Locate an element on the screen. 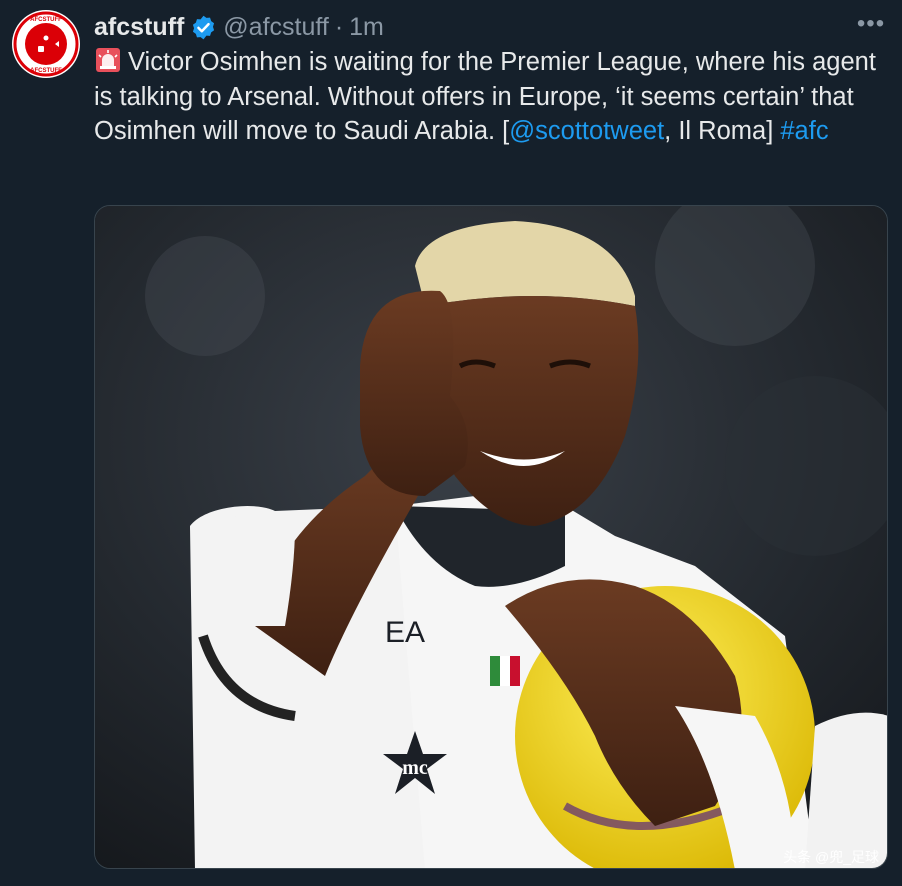 This screenshot has height=886, width=902. afcstuff-logo-icon: AFCSTUFF AFCSTUFF is located at coordinates (46, 44).